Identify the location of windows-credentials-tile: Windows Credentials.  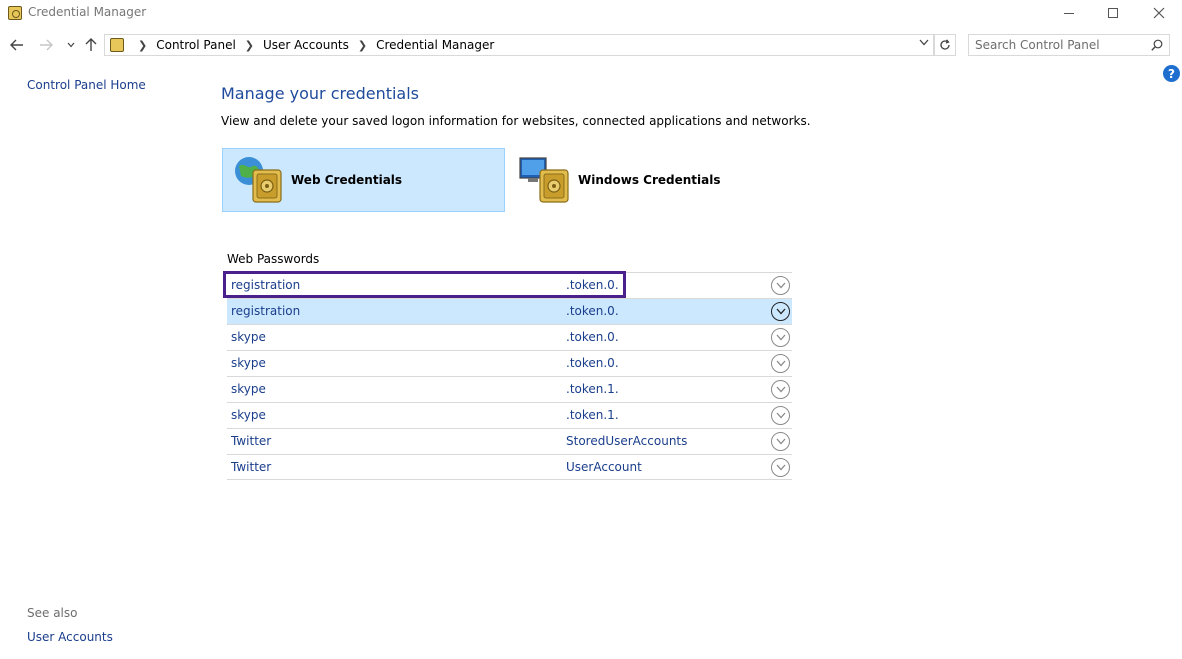
(651, 180).